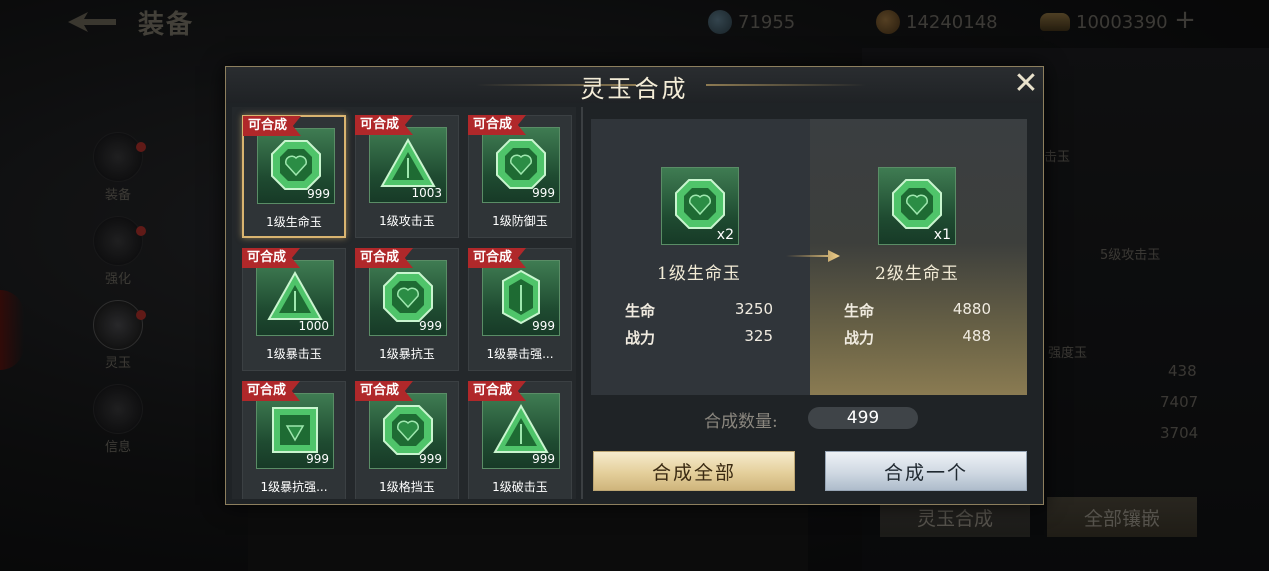  What do you see at coordinates (407, 487) in the screenshot?
I see `item-name: 1级格挡玉` at bounding box center [407, 487].